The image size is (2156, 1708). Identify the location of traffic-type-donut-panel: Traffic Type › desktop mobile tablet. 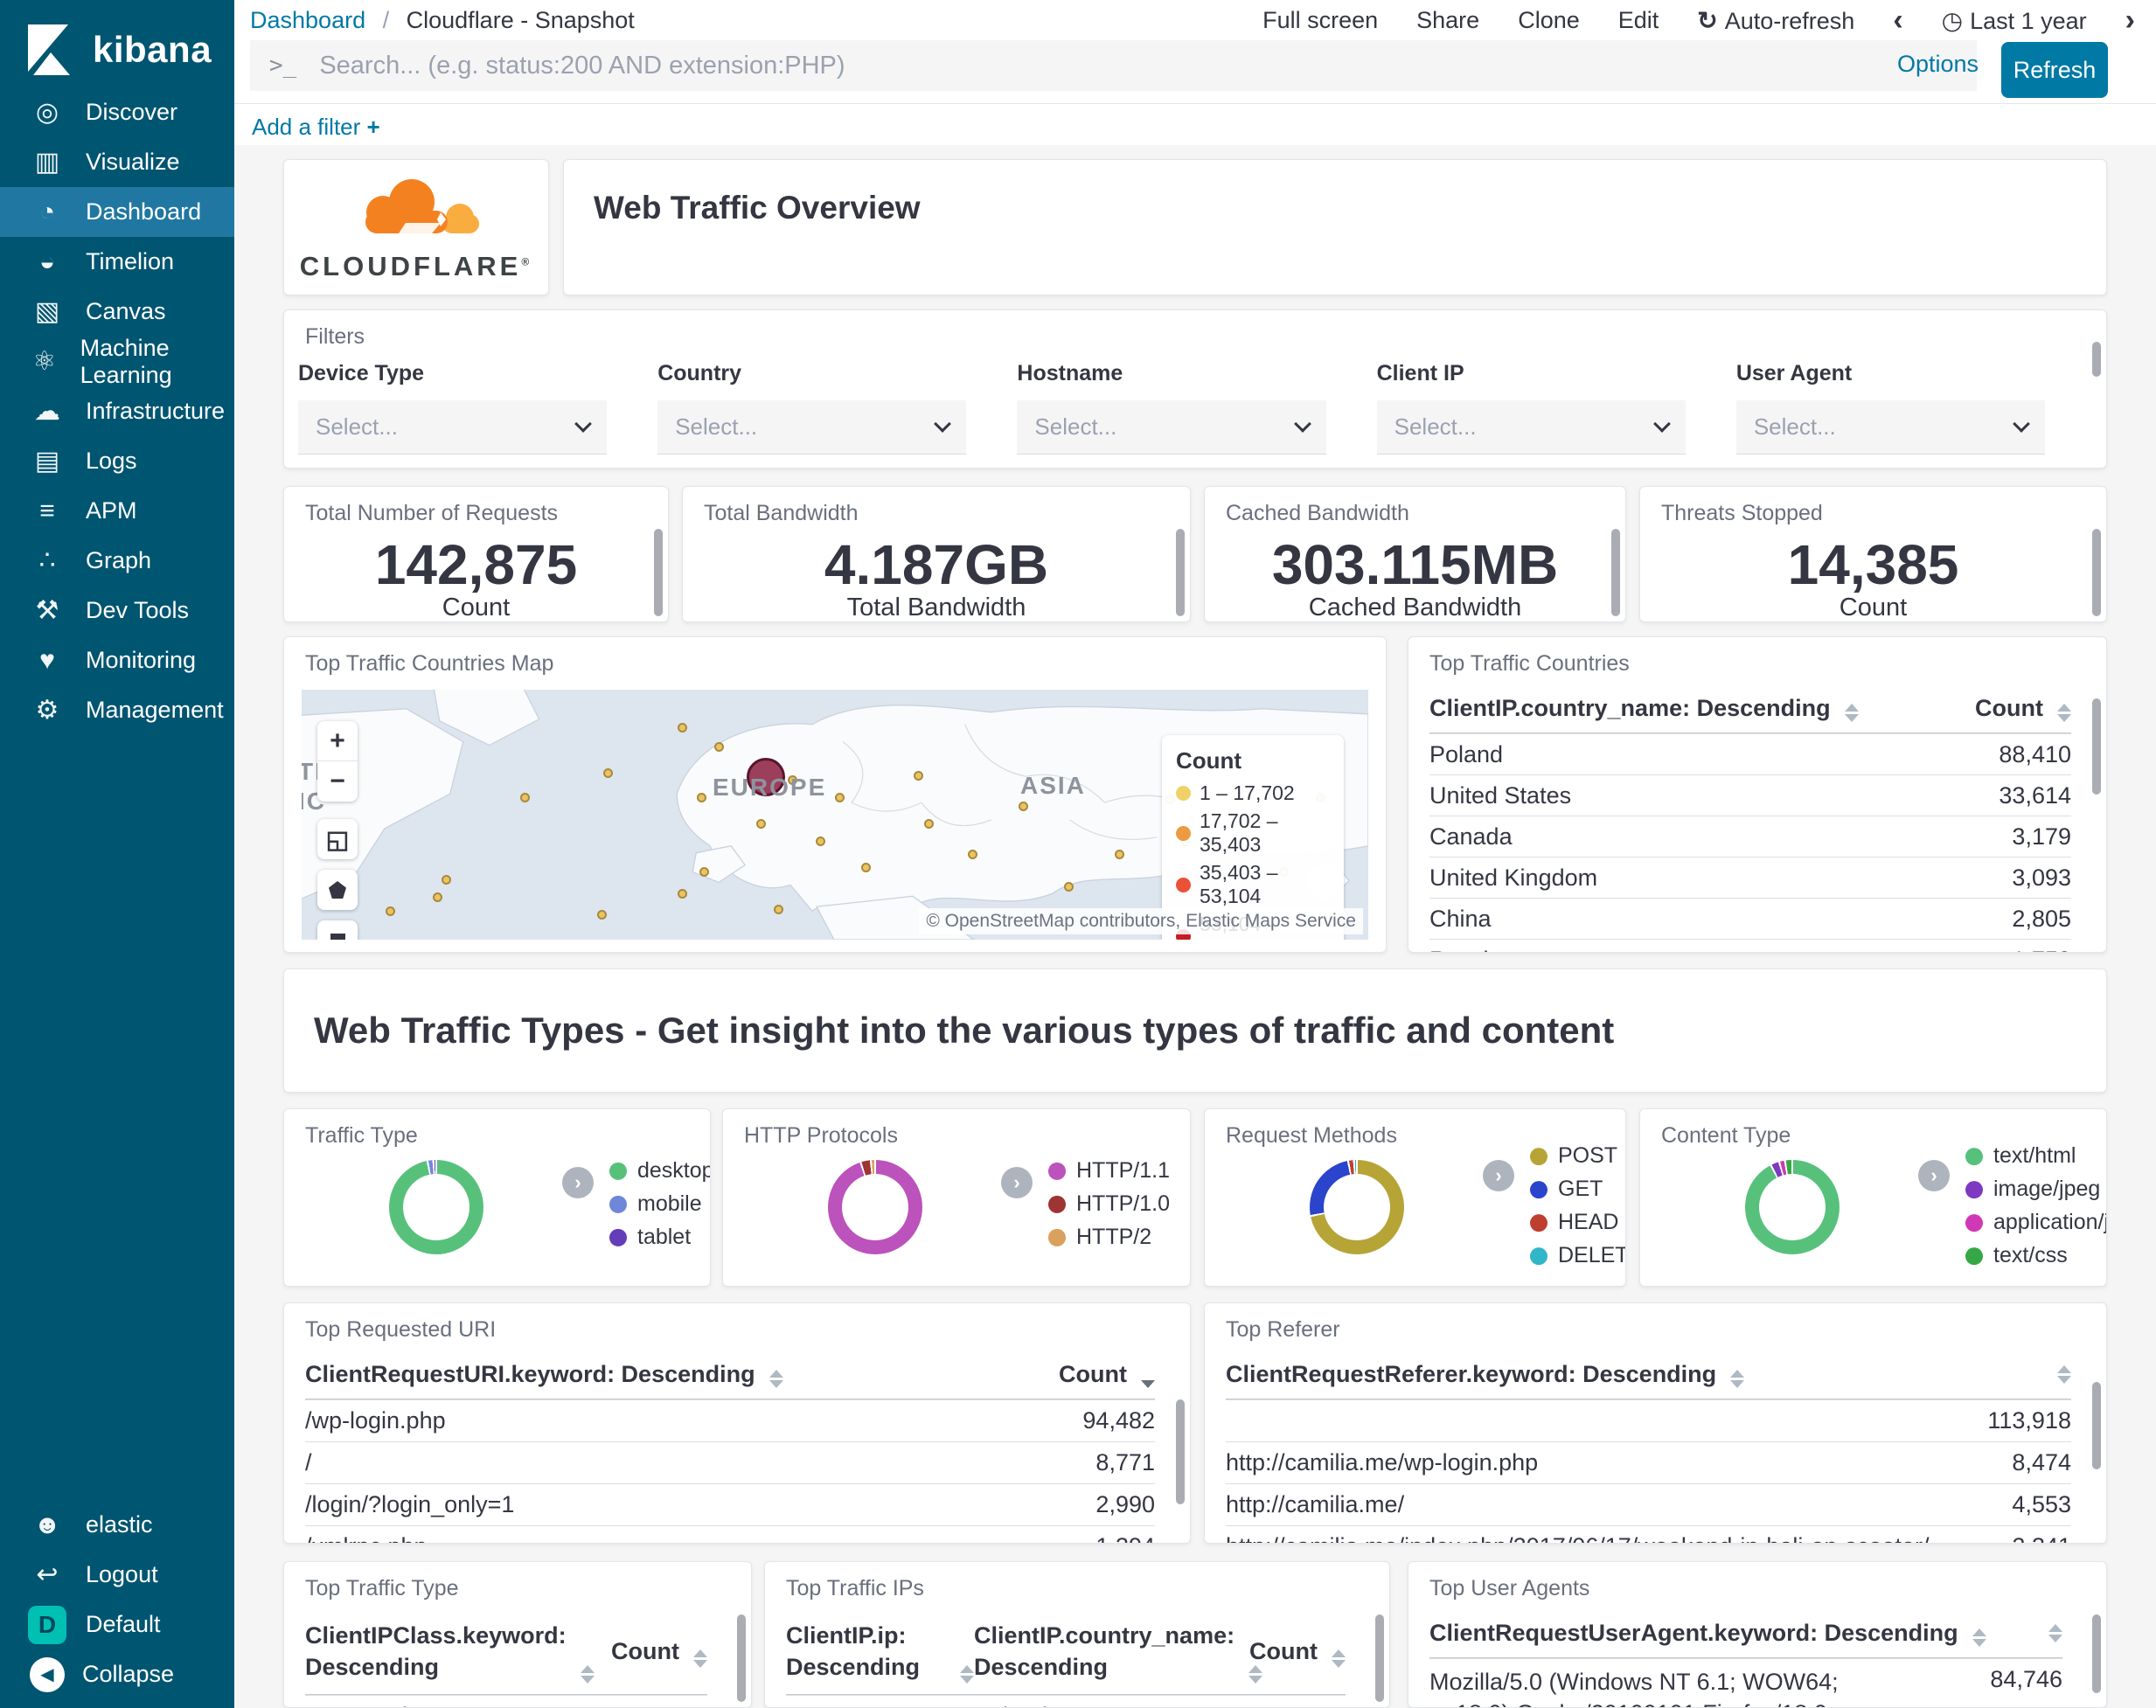
(497, 1197).